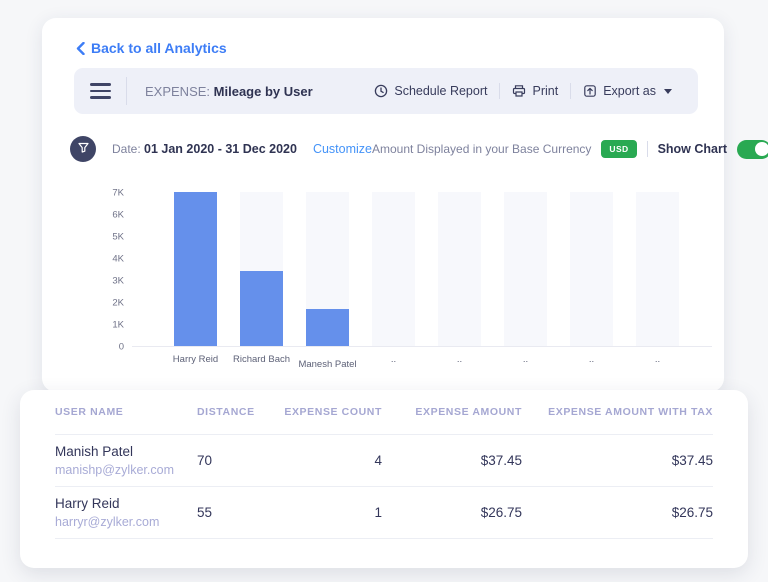  Describe the element at coordinates (80, 48) in the screenshot. I see `chevron-left-icon` at that location.